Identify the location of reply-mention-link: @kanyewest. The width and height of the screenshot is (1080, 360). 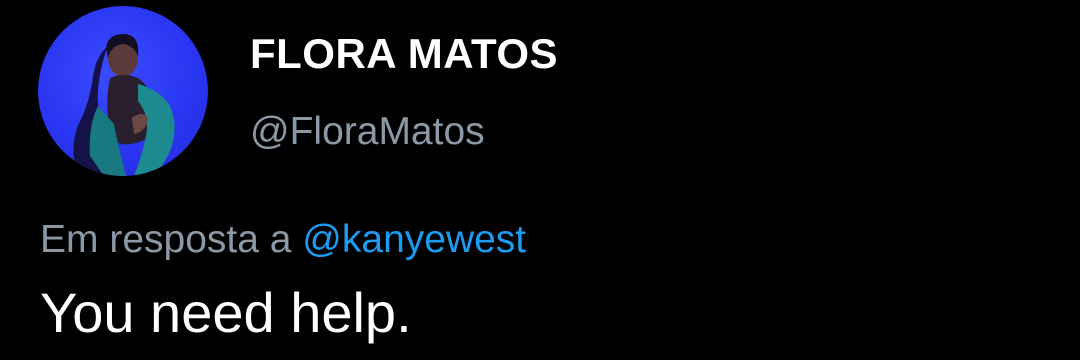
(414, 239).